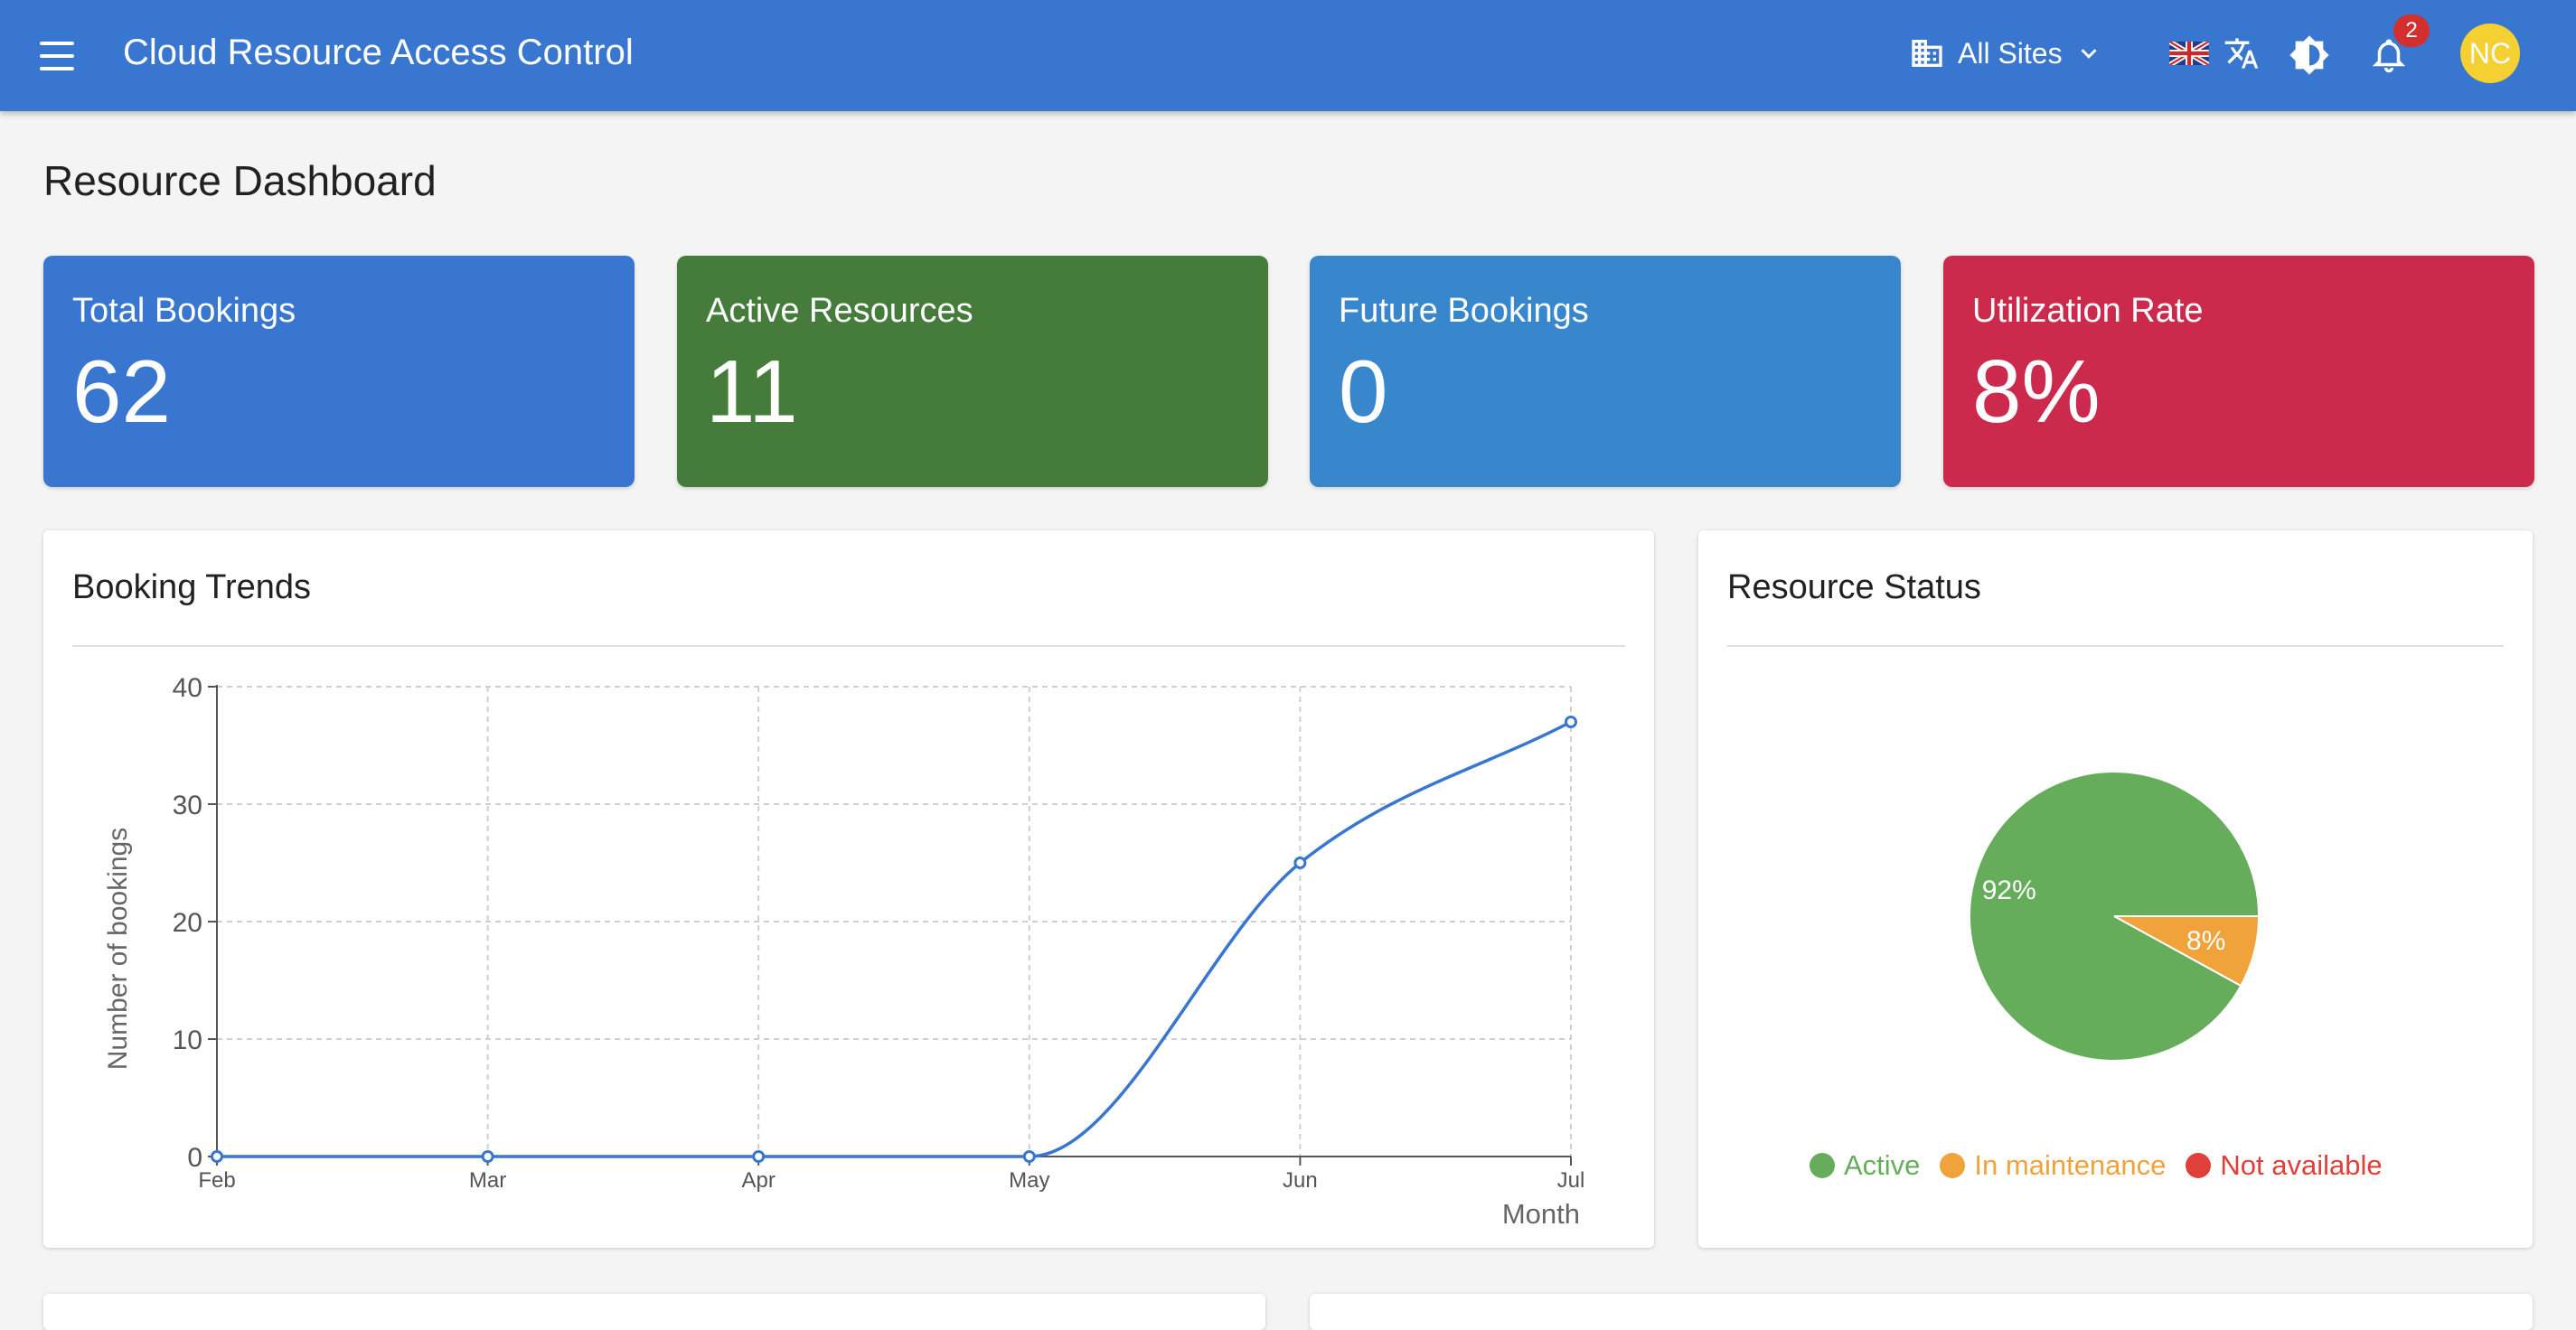  I want to click on legend-label-active: Active, so click(1882, 1165).